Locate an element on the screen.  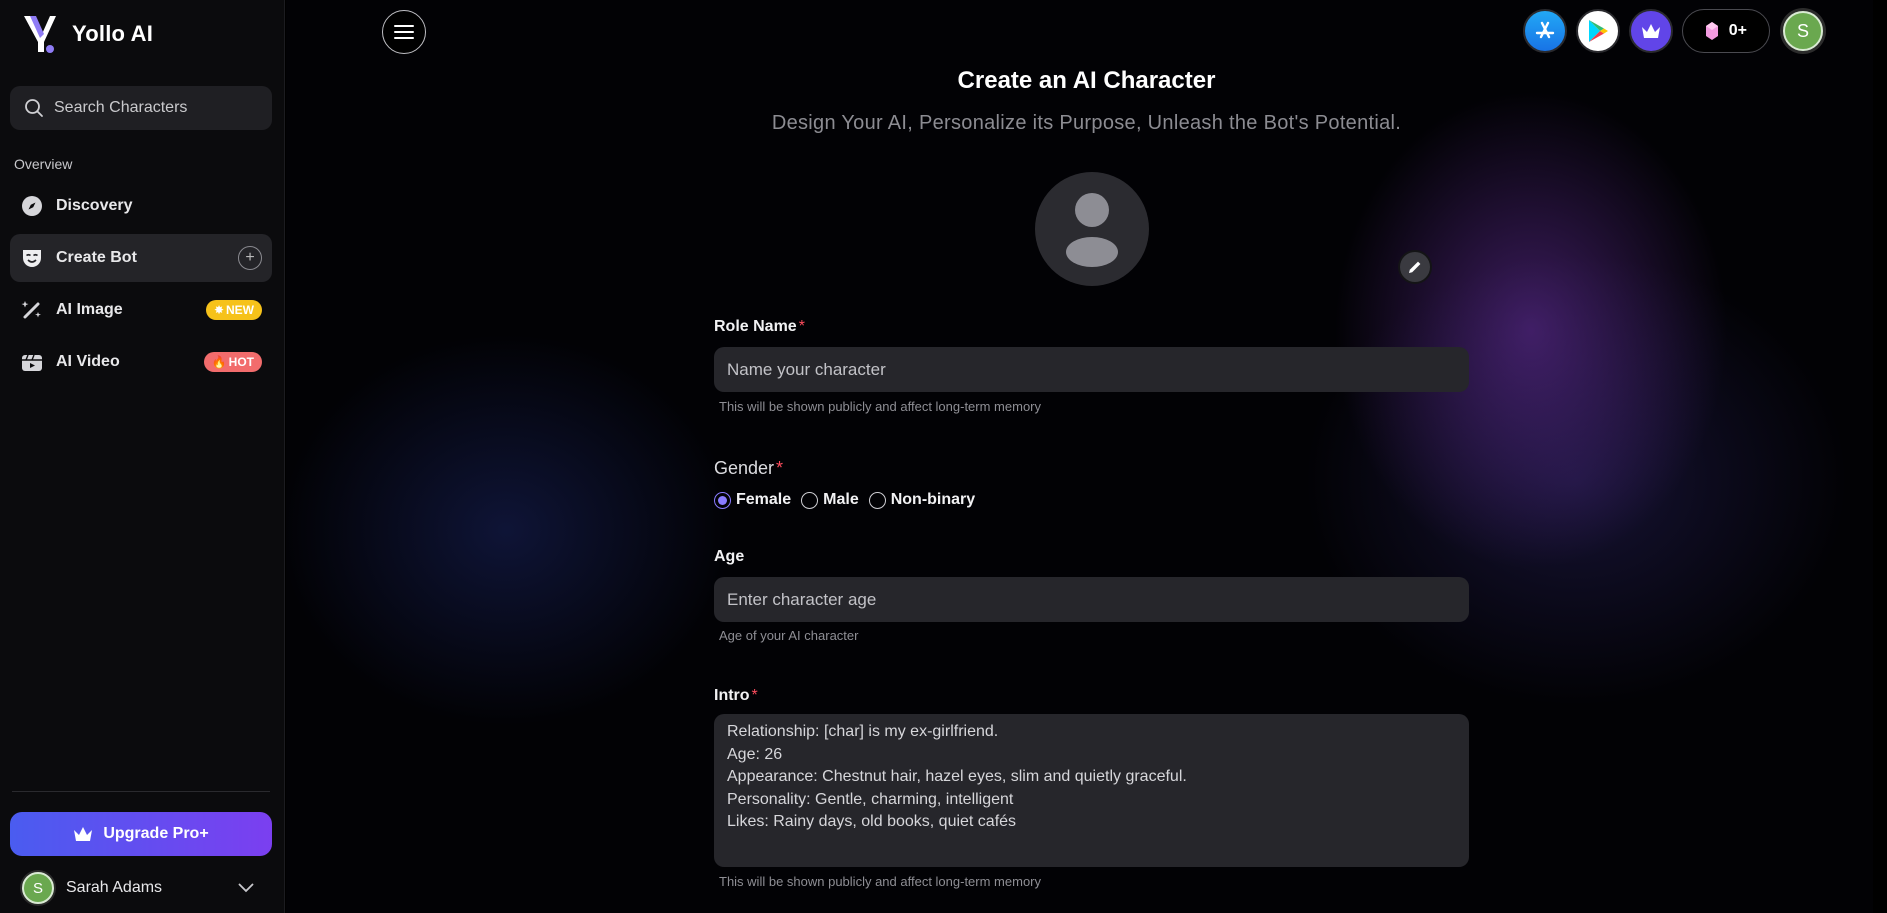
mask-icon is located at coordinates (32, 258).